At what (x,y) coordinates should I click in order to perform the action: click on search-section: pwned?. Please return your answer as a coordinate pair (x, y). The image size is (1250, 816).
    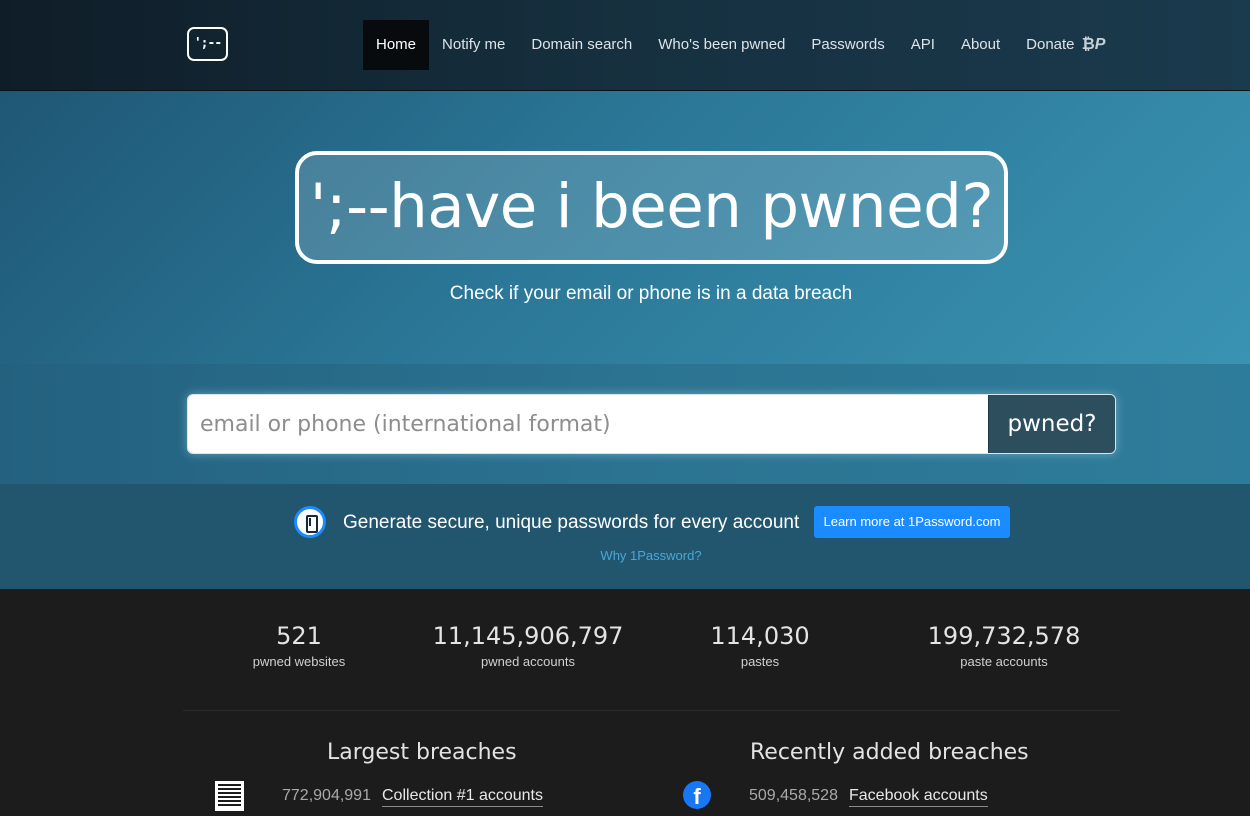
    Looking at the image, I should click on (625, 424).